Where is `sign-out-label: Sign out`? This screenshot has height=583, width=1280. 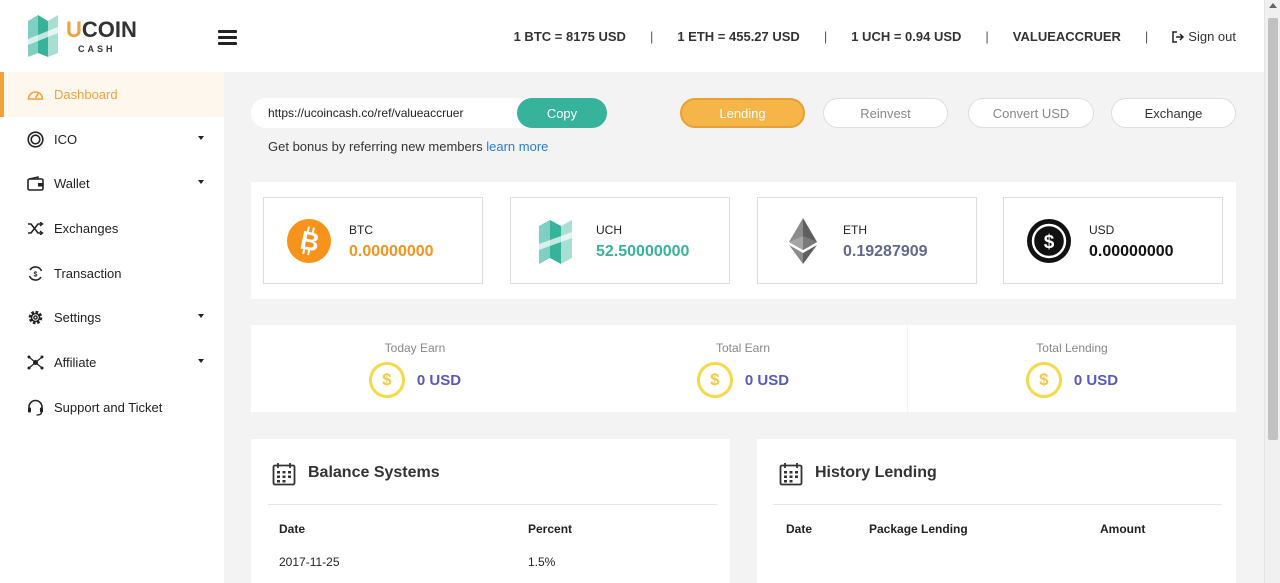
sign-out-label: Sign out is located at coordinates (1212, 36).